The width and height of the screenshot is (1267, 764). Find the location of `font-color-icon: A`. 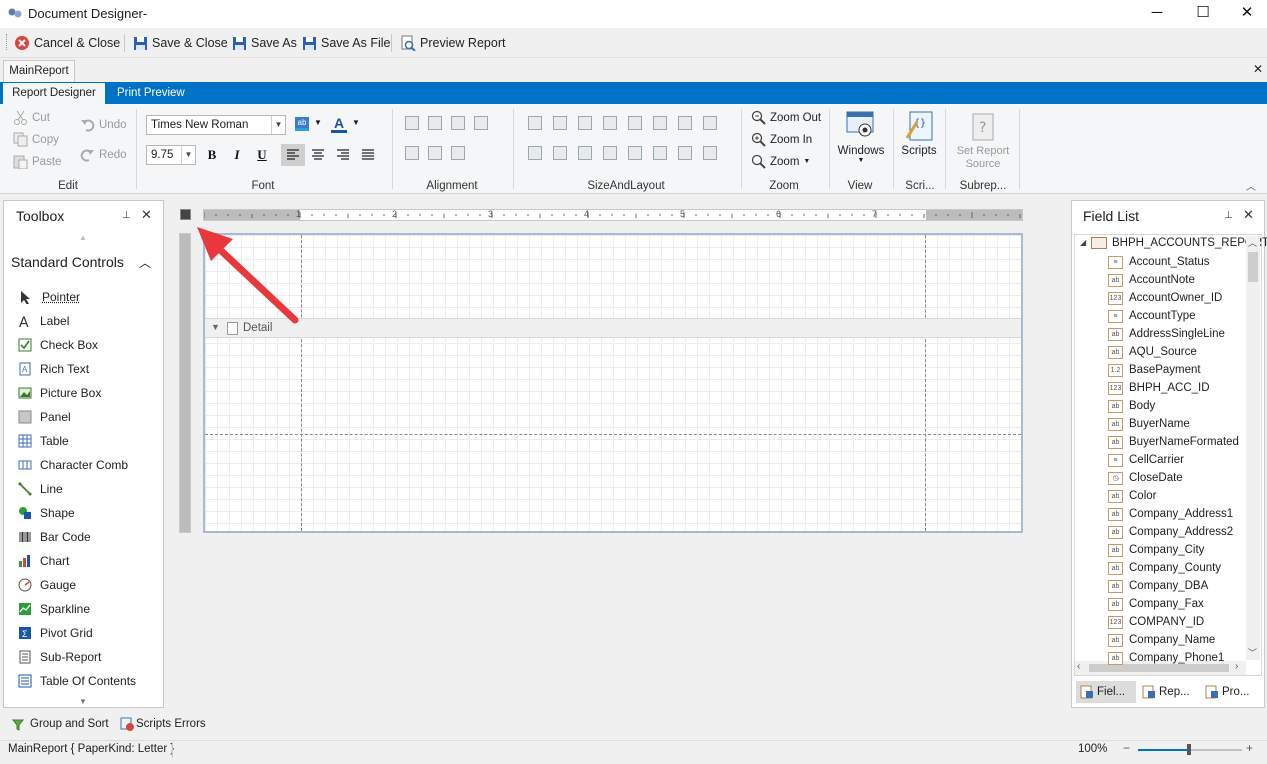

font-color-icon: A is located at coordinates (339, 124).